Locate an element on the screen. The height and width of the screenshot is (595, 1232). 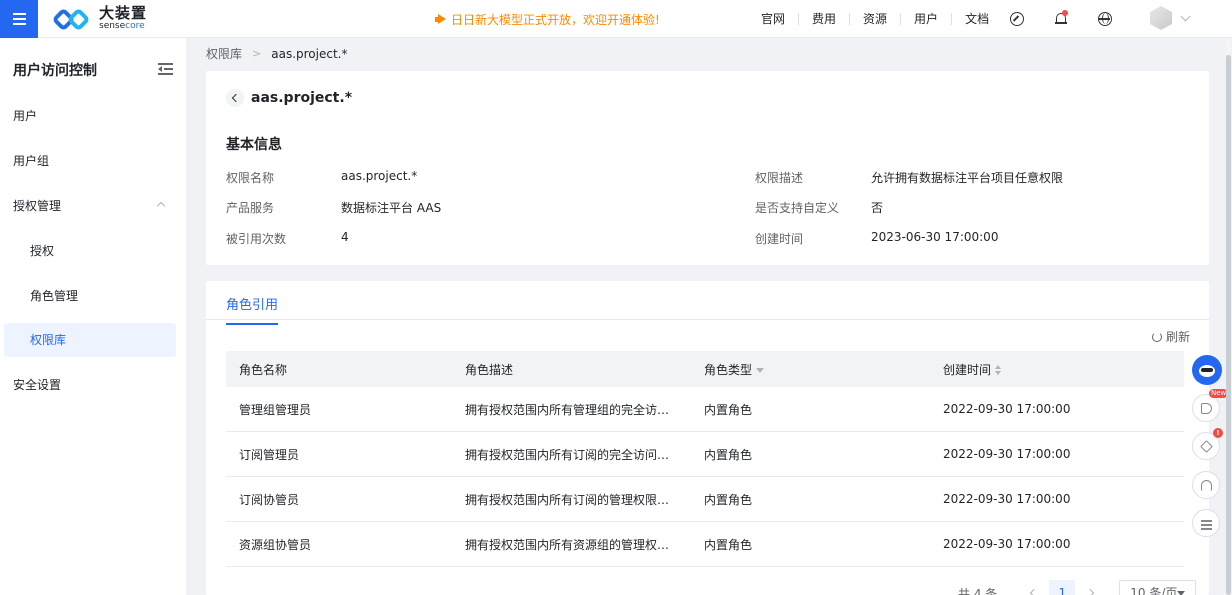
chevron-left-icon is located at coordinates (1034, 591).